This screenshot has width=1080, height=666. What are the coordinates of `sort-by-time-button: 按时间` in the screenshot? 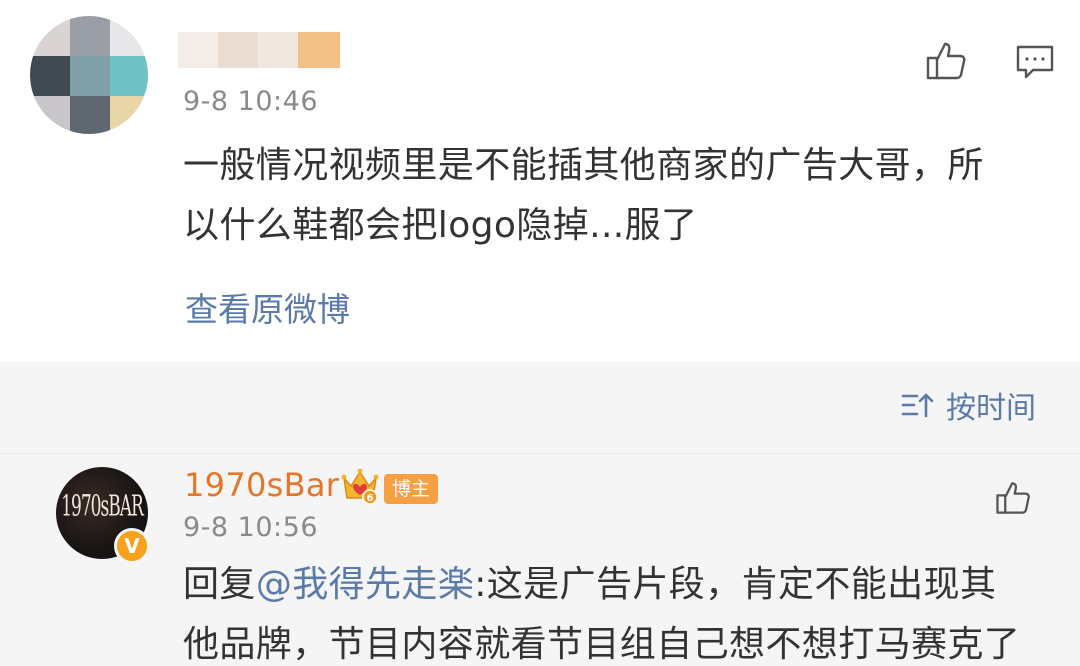 It's located at (968, 405).